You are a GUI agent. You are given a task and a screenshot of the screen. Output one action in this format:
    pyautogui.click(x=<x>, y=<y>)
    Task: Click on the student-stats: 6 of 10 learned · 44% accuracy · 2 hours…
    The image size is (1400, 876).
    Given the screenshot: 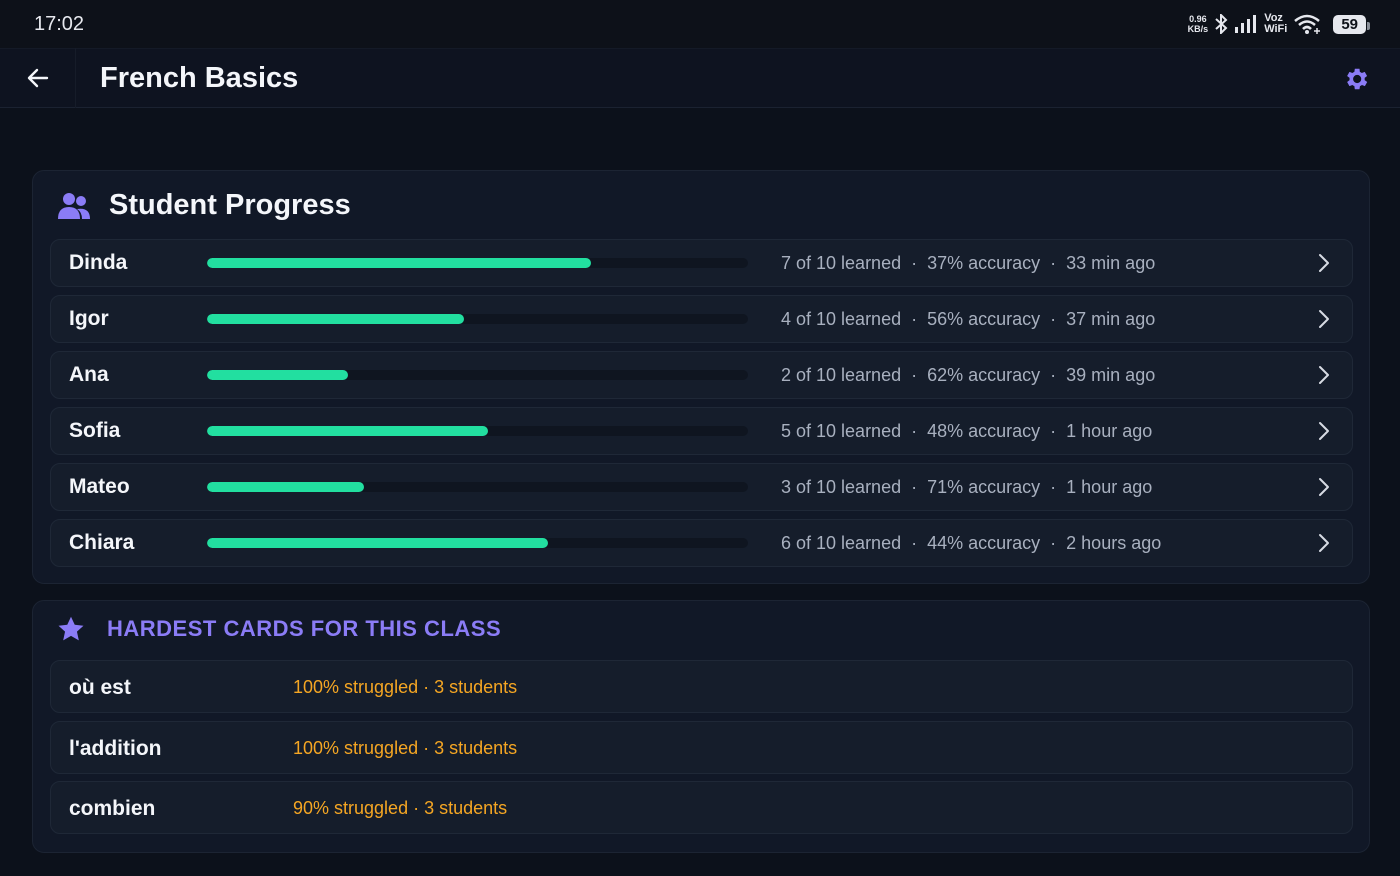 What is the action you would take?
    pyautogui.click(x=971, y=543)
    